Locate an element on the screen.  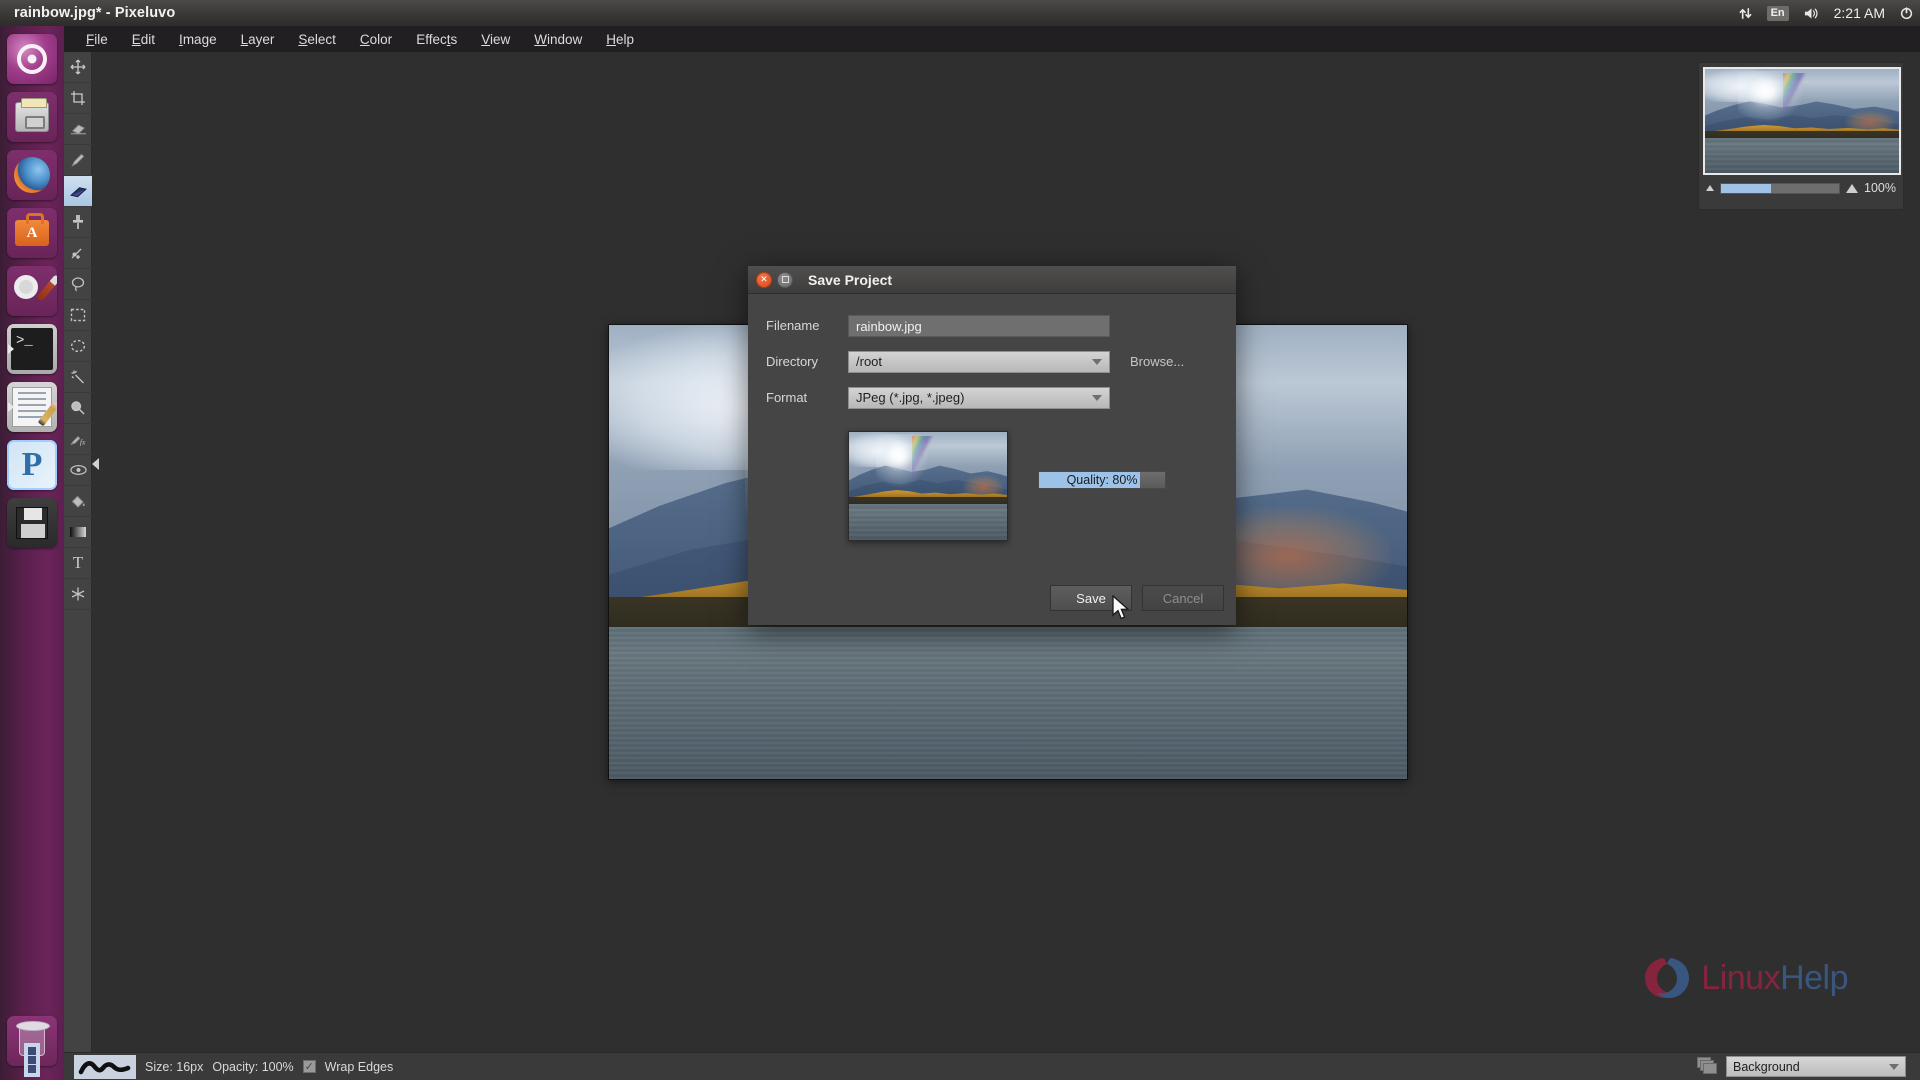
launcher-item-save-disk is located at coordinates (32, 523).